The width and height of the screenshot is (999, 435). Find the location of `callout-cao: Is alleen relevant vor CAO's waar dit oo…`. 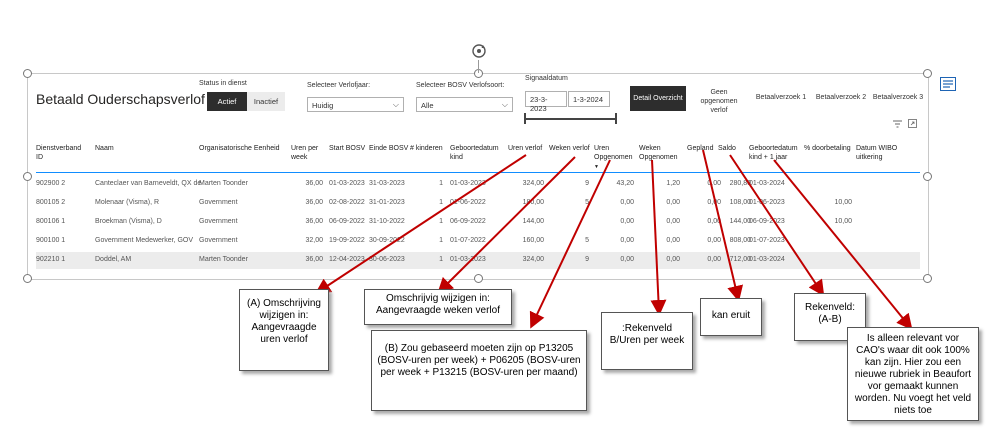

callout-cao: Is alleen relevant vor CAO's waar dit oo… is located at coordinates (913, 374).